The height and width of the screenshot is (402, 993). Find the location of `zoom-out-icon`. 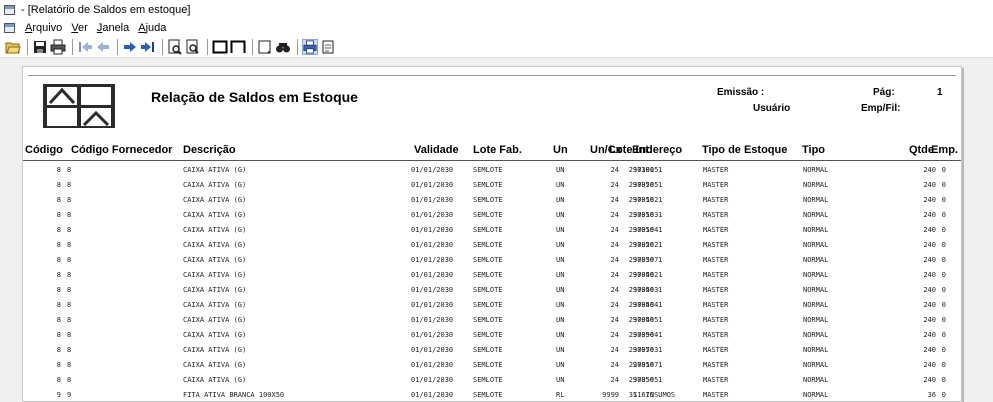

zoom-out-icon is located at coordinates (193, 47).